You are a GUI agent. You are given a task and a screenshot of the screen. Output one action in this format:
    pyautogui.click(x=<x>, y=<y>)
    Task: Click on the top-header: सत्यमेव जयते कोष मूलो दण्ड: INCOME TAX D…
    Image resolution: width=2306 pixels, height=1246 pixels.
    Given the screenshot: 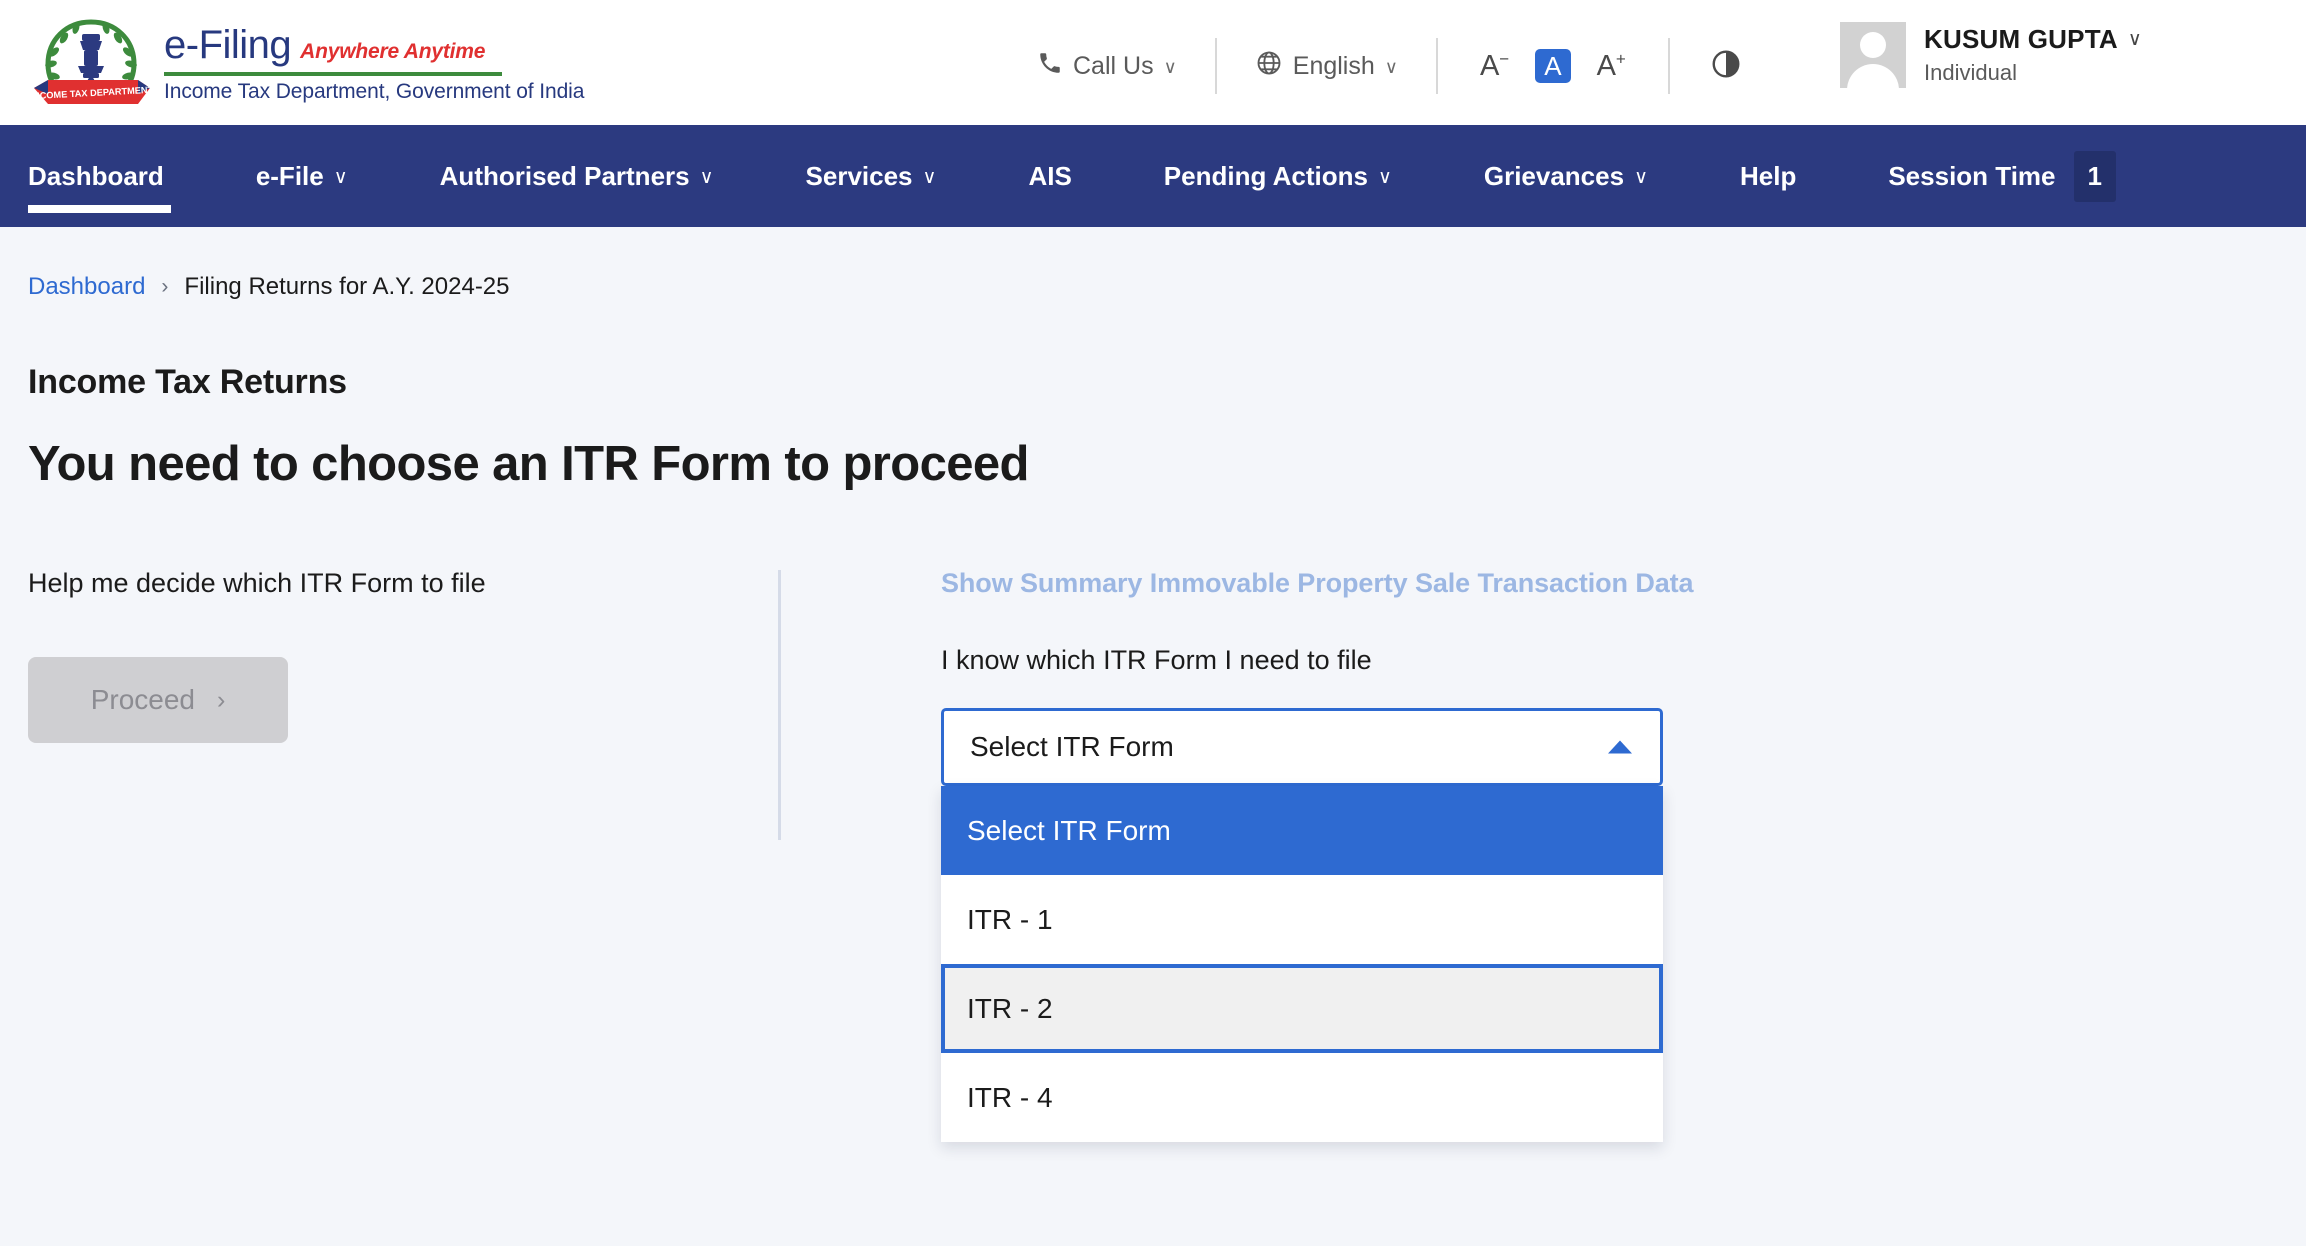 What is the action you would take?
    pyautogui.click(x=1153, y=62)
    